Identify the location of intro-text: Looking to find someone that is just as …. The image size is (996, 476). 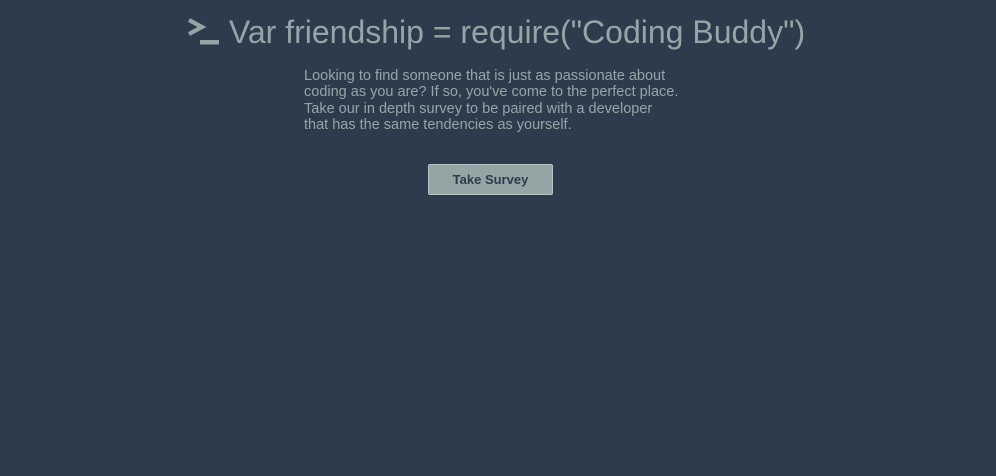
(504, 101).